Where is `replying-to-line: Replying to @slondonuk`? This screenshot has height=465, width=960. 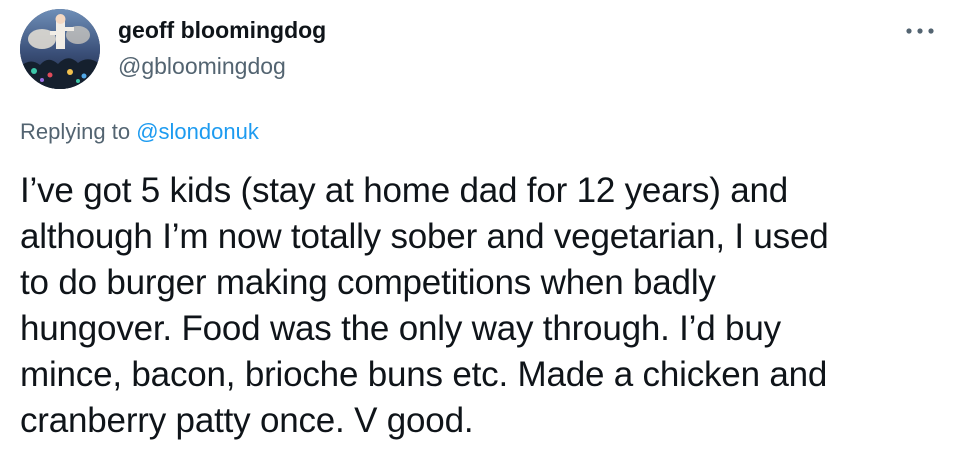 replying-to-line: Replying to @slondonuk is located at coordinates (139, 132).